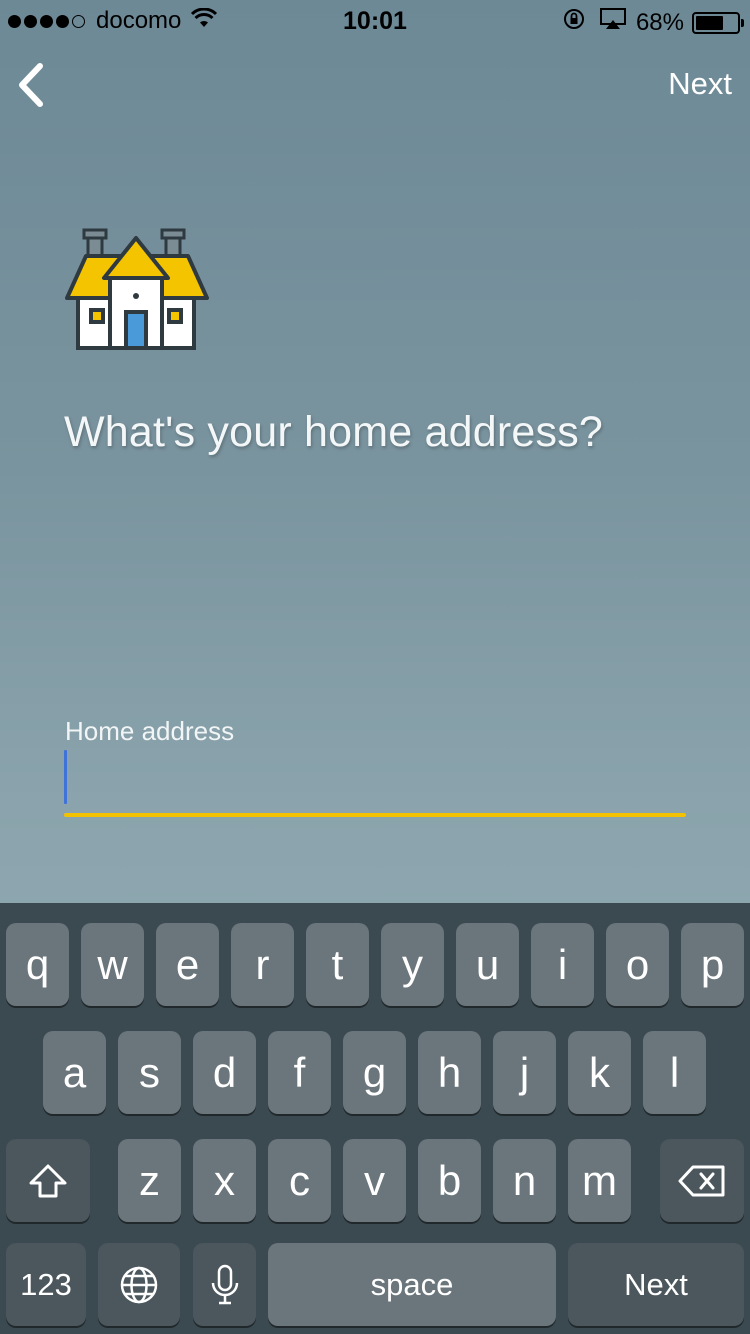 This screenshot has height=1334, width=750. Describe the element at coordinates (46, 1284) in the screenshot. I see `numbers-key: 123` at that location.